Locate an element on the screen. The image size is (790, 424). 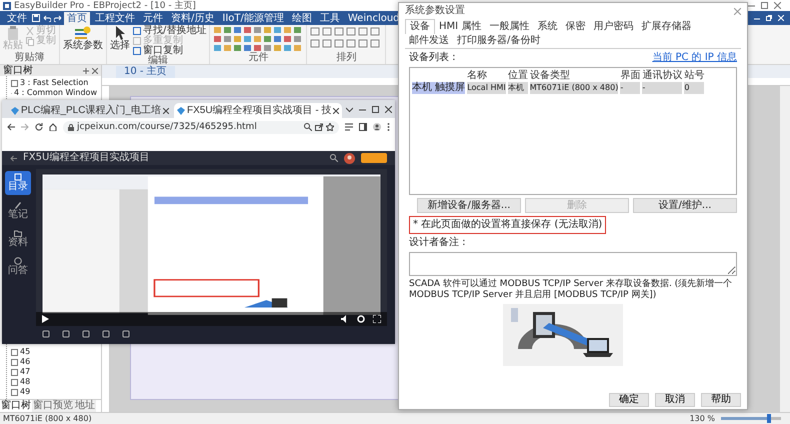
dialog-tab: 系统 is located at coordinates (547, 26).